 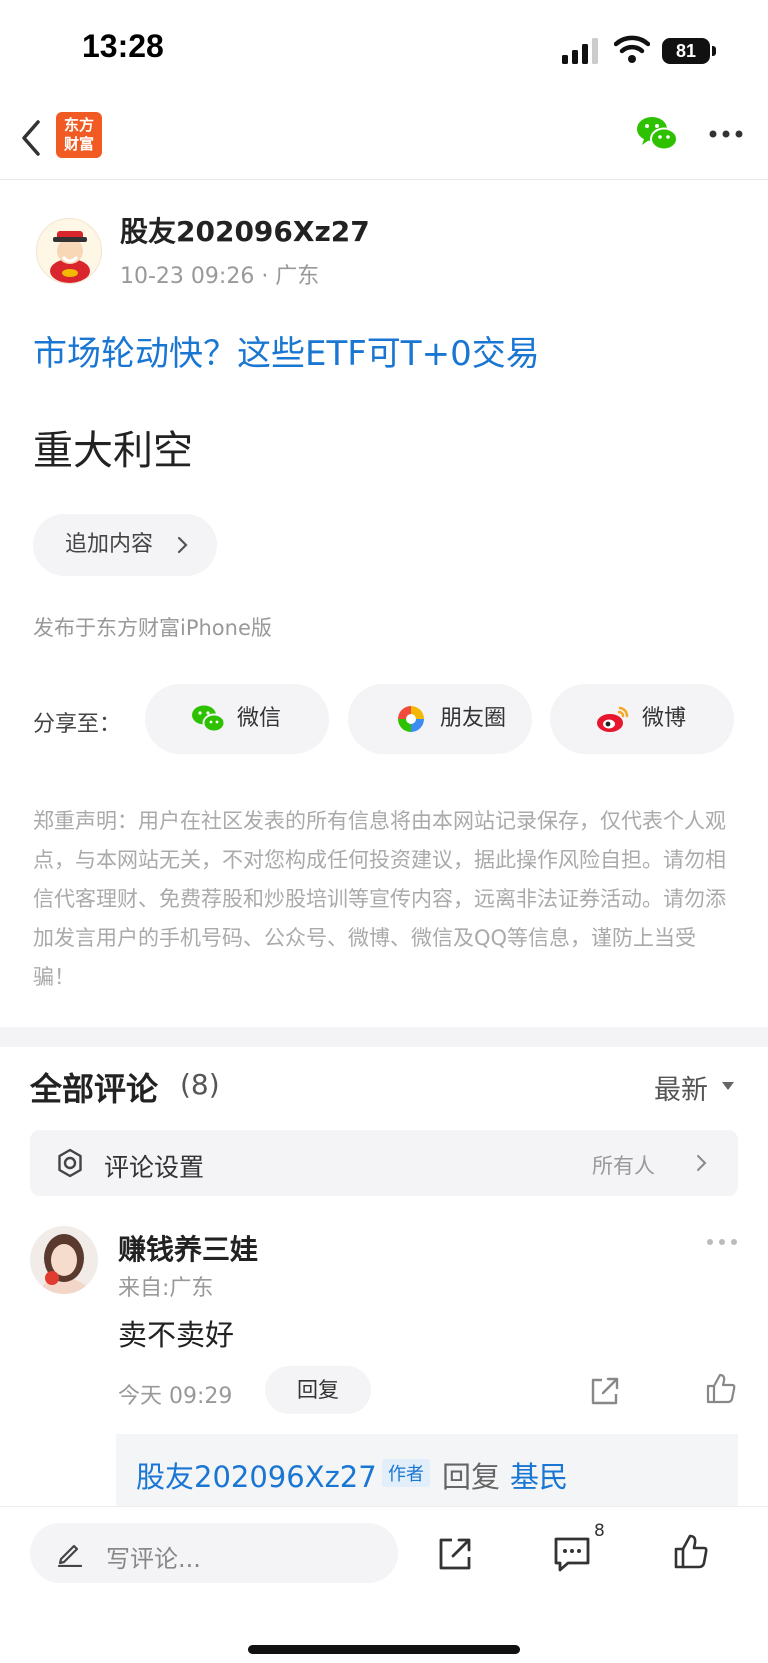 What do you see at coordinates (175, 1396) in the screenshot?
I see `comment-time: 今天 09:29` at bounding box center [175, 1396].